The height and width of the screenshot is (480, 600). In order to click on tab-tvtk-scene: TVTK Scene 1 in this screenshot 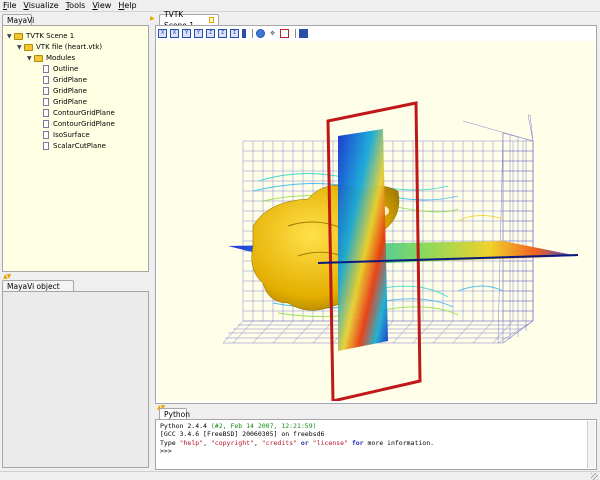, I will do `click(189, 20)`.